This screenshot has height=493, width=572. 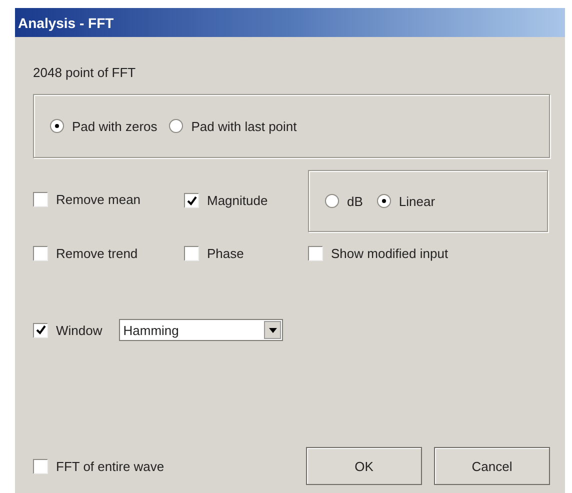 What do you see at coordinates (225, 253) in the screenshot?
I see `checkbox-label: Phase` at bounding box center [225, 253].